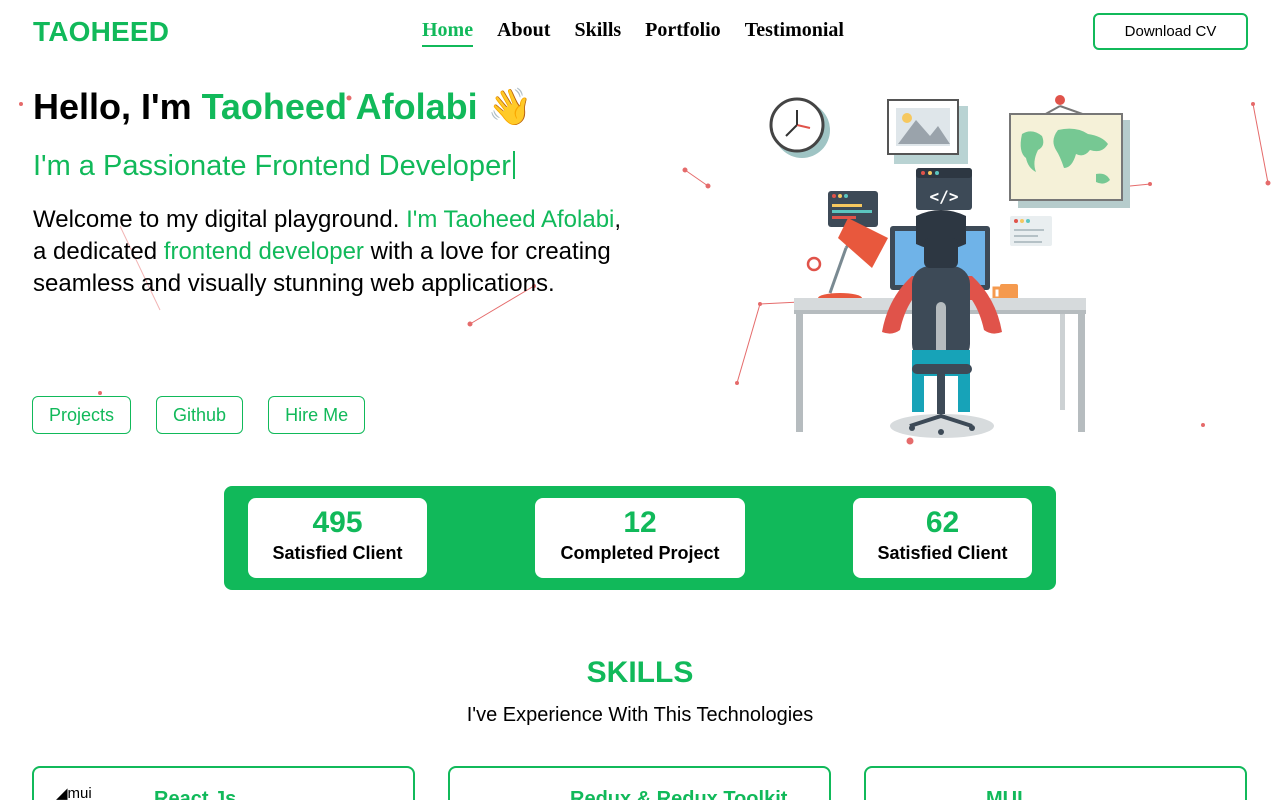  Describe the element at coordinates (220, 219) in the screenshot. I see `intro-part1: Welcome to my digital playground.` at that location.